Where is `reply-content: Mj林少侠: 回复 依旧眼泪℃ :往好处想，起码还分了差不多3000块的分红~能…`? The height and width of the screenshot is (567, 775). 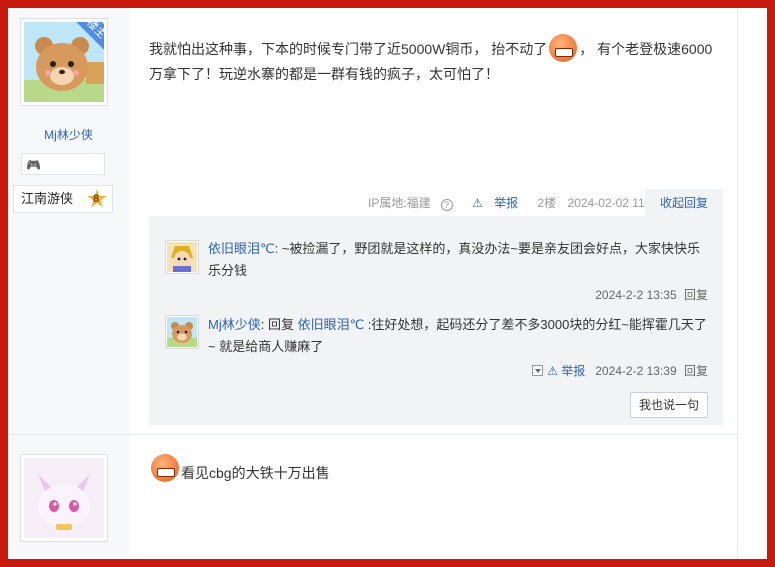
reply-content: Mj林少侠: 回复 依旧眼泪℃ :往好处想，起码还分了差不多3000块的分红~能… is located at coordinates (458, 336).